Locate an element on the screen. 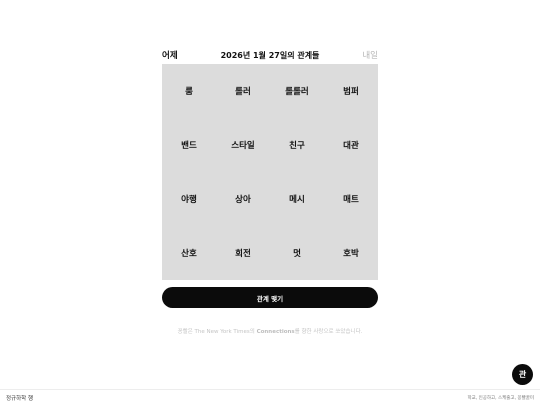 Image resolution: width=540 pixels, height=405 pixels. word-tile: 산호 is located at coordinates (189, 253).